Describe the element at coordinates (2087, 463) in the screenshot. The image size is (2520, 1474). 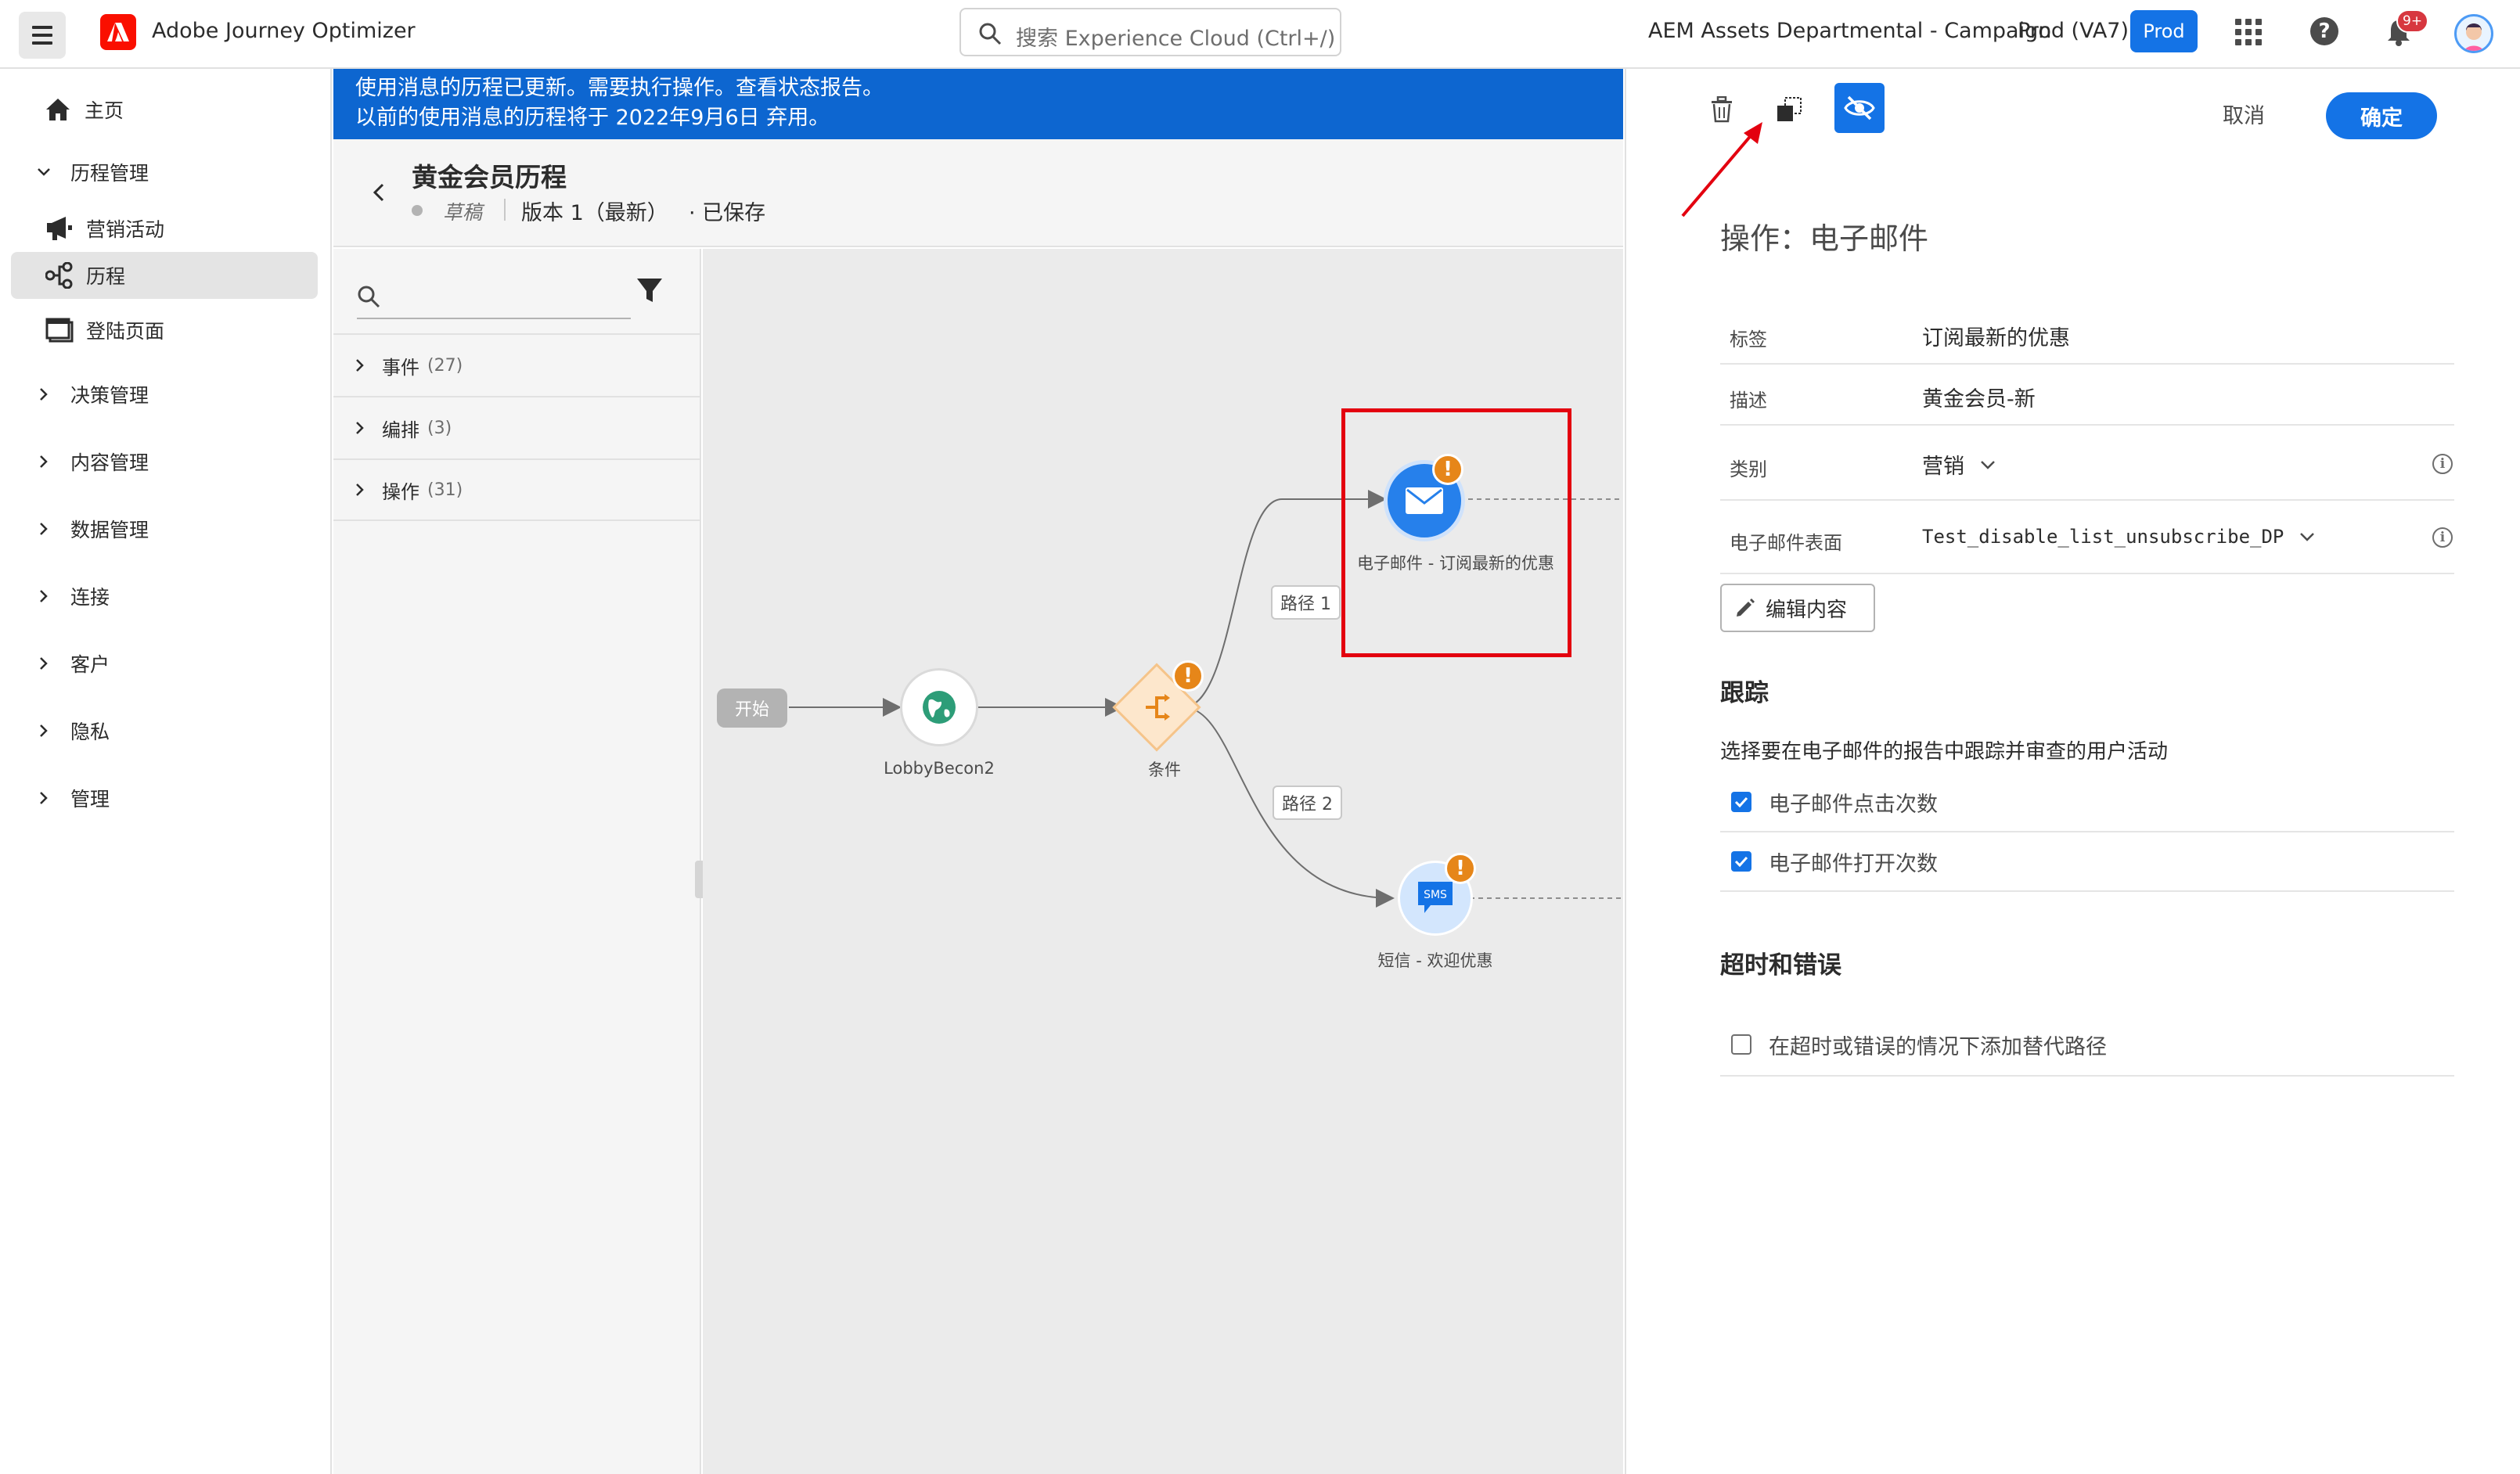
I see `field-category-row: 类别 营销 i` at that location.